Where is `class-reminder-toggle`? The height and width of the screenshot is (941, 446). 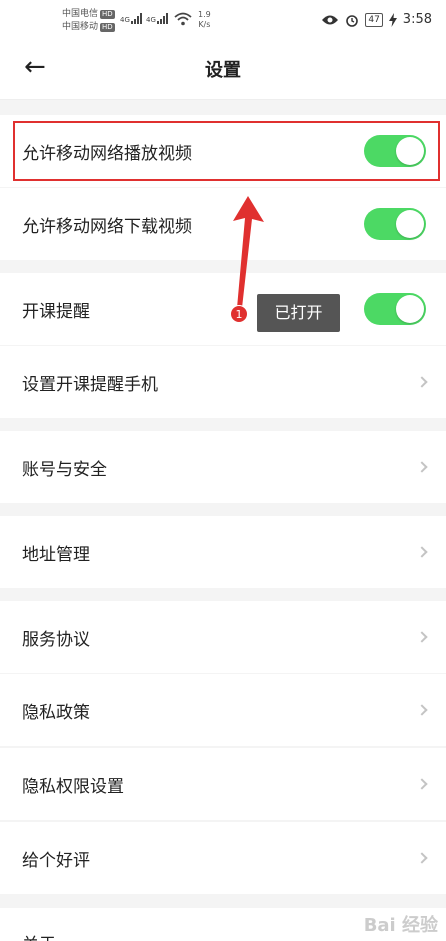
class-reminder-toggle is located at coordinates (395, 309).